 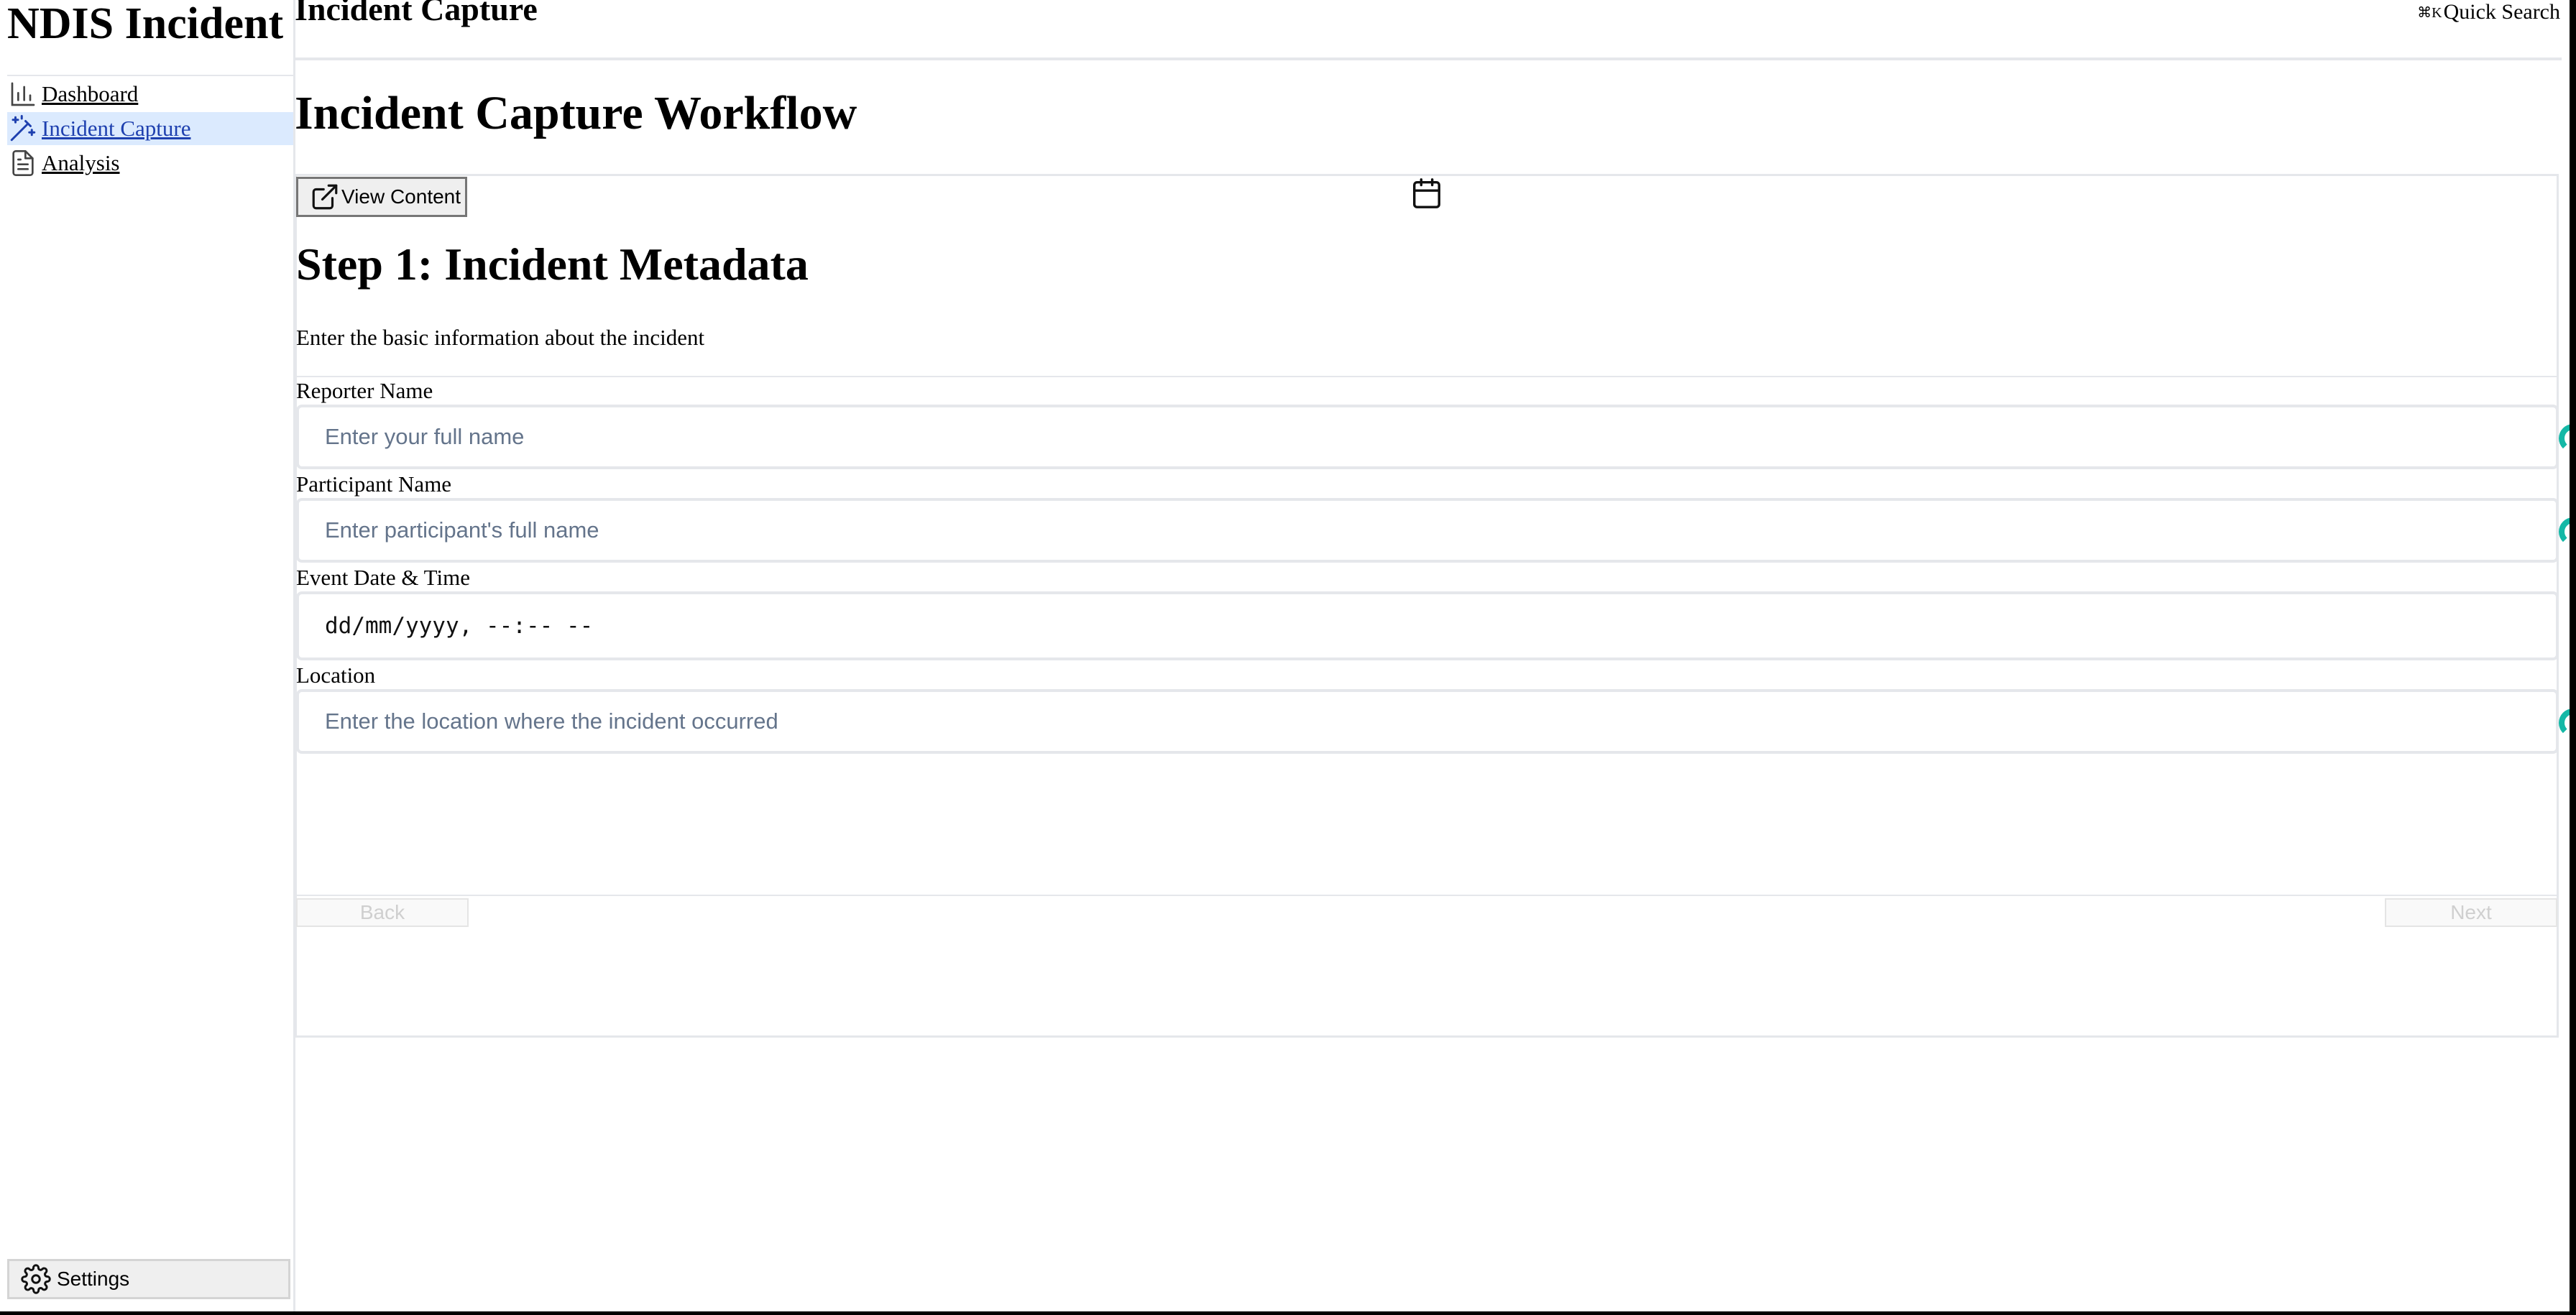 What do you see at coordinates (150, 163) in the screenshot?
I see `sidebar-item-analysis: Analysis` at bounding box center [150, 163].